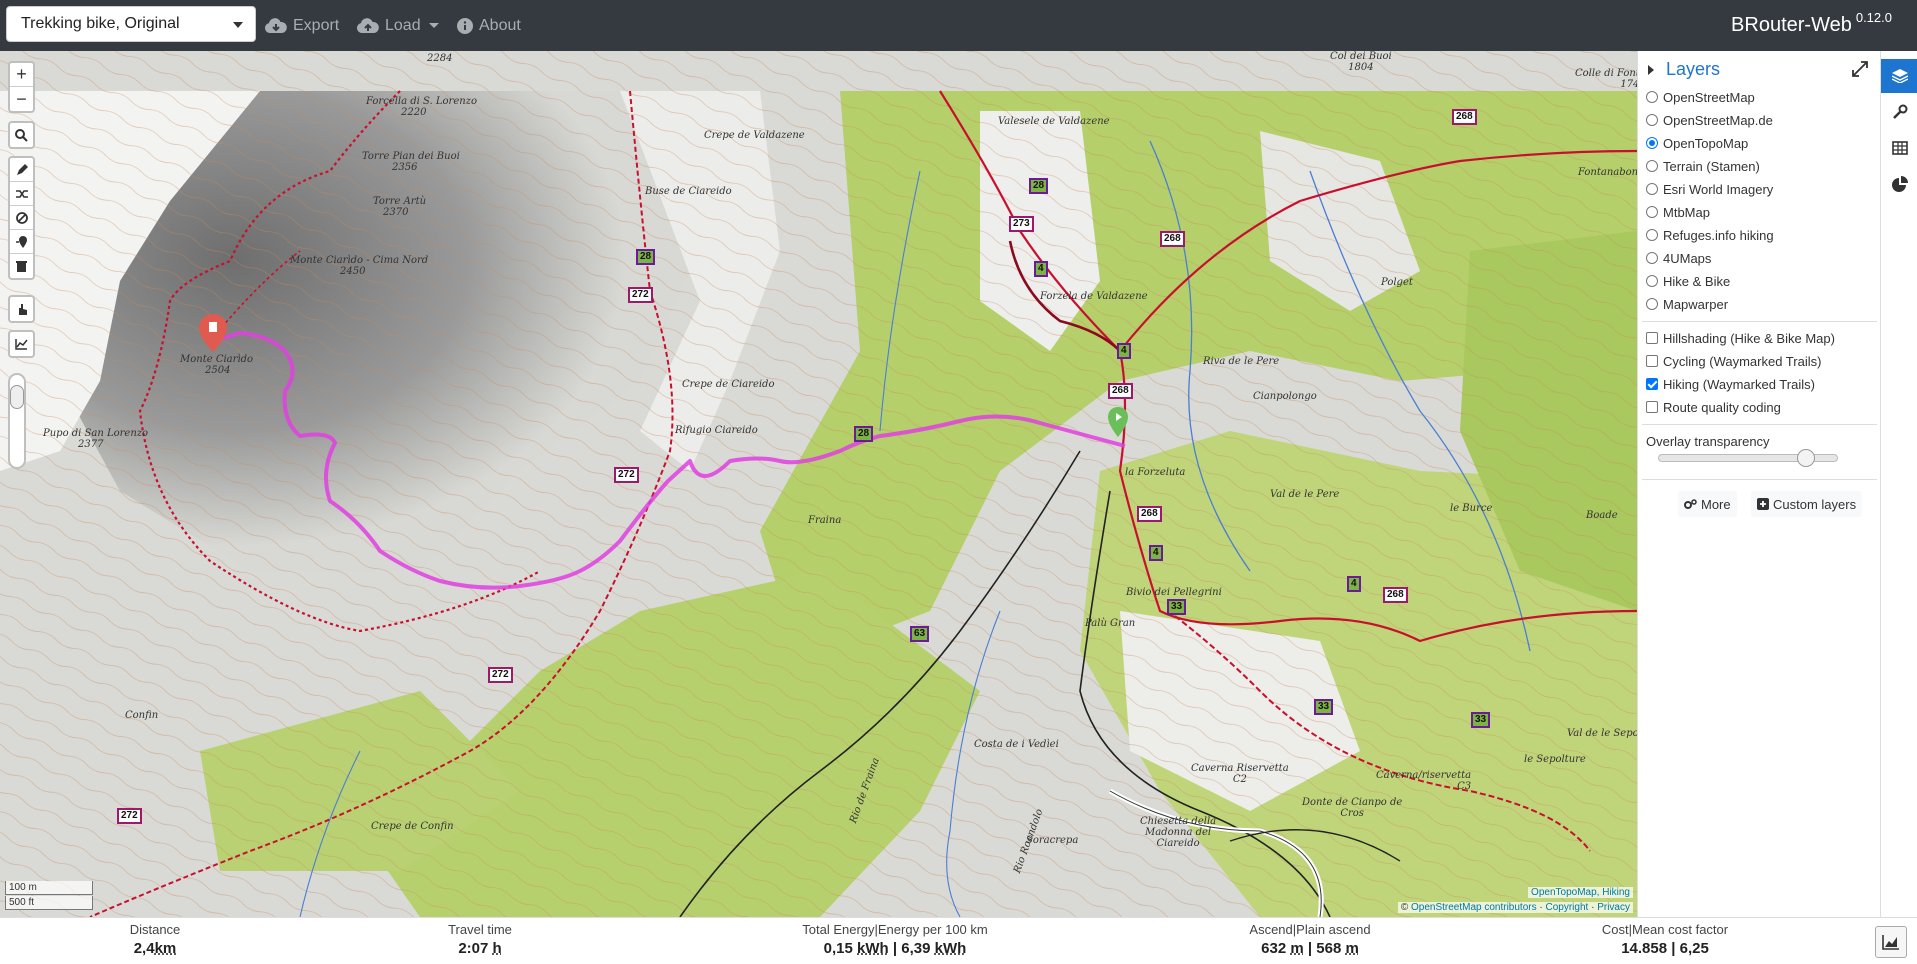 This screenshot has height=964, width=1917. I want to click on nogo-area-button, so click(21, 218).